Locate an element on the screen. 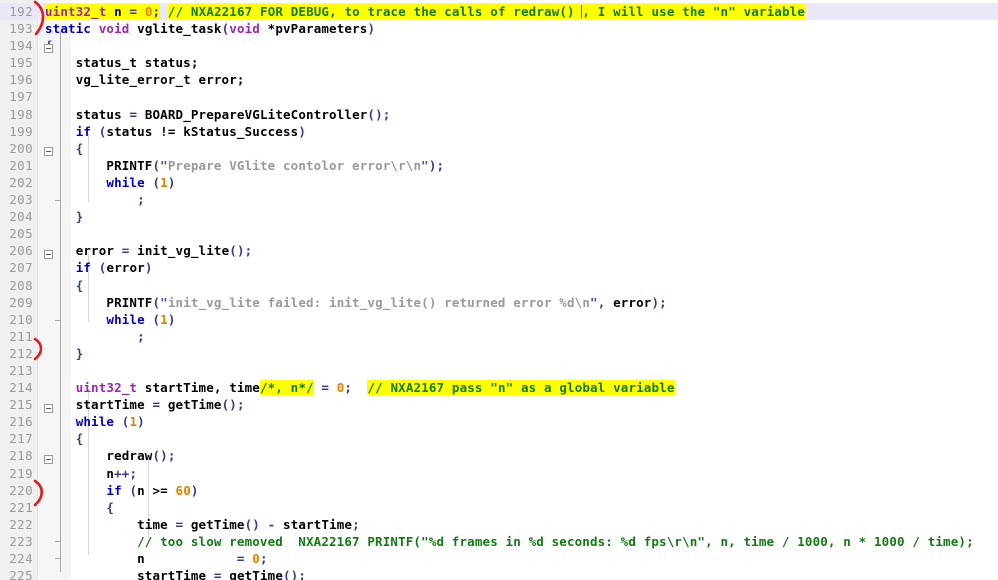 The image size is (998, 580). line-number: 216 is located at coordinates (21, 422).